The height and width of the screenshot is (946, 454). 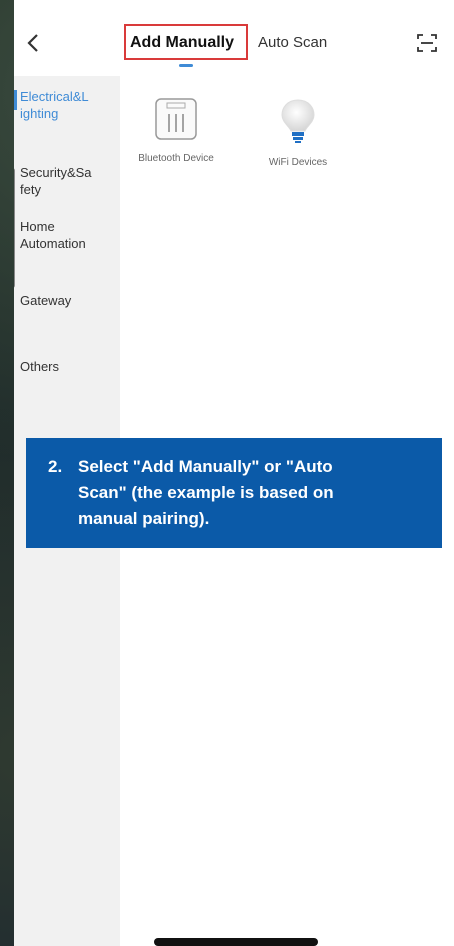 I want to click on chevron-left-icon, so click(x=32, y=43).